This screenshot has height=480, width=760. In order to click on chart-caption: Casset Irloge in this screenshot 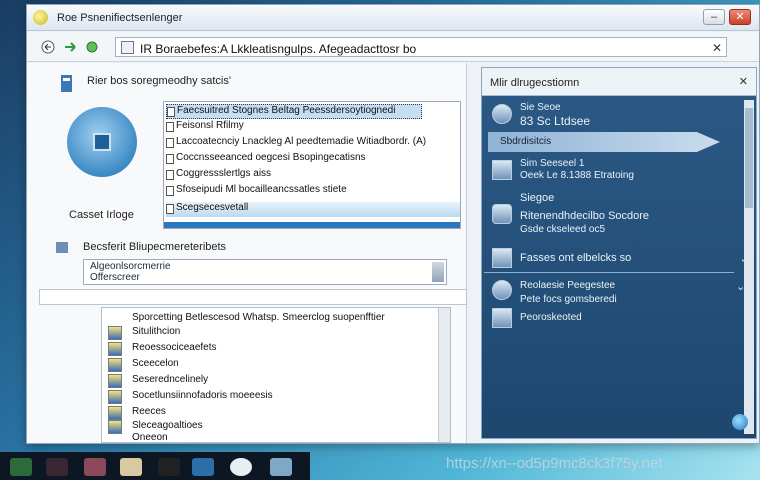, I will do `click(101, 215)`.